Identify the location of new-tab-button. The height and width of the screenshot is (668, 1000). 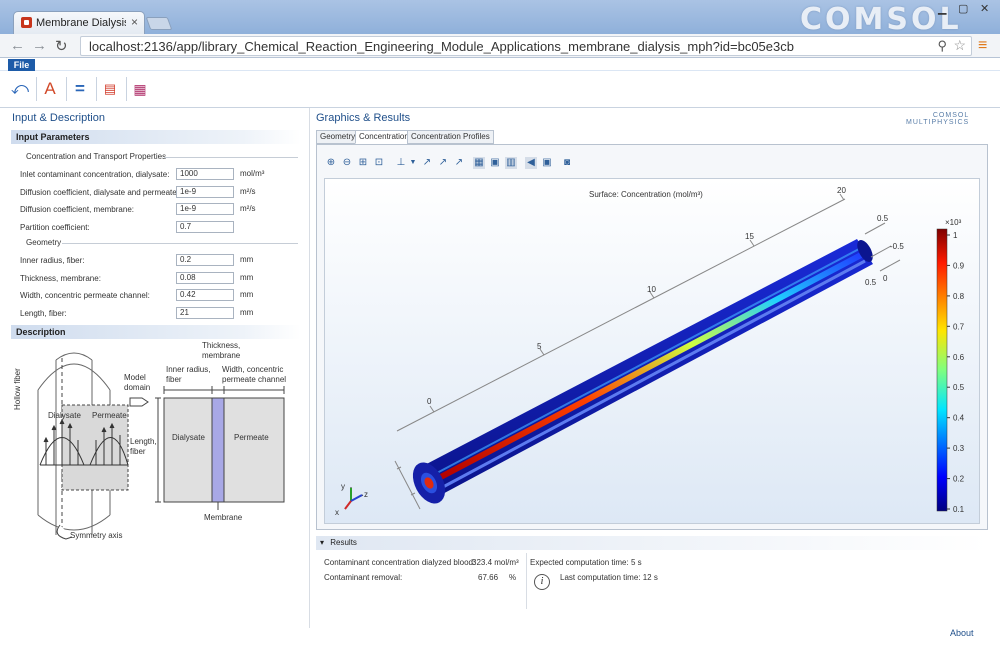
(159, 23).